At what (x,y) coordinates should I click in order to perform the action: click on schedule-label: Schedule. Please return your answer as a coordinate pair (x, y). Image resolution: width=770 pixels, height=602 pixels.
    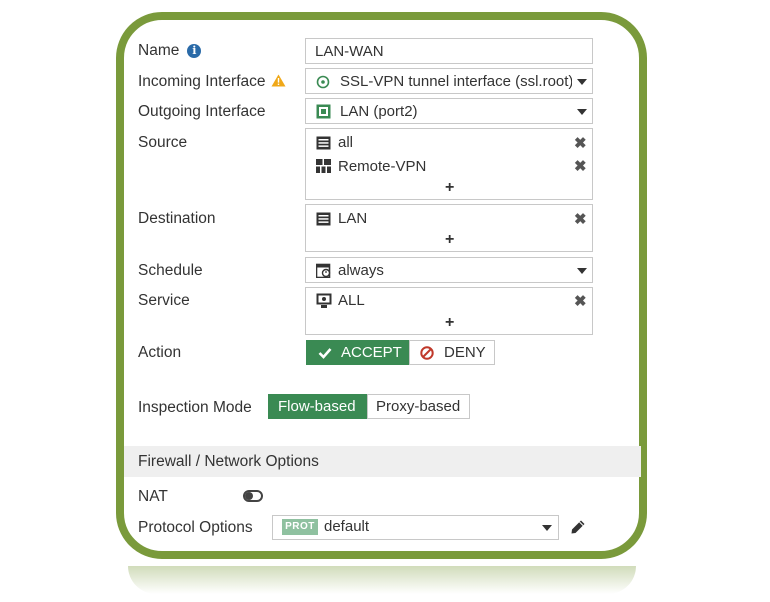
    Looking at the image, I should click on (170, 270).